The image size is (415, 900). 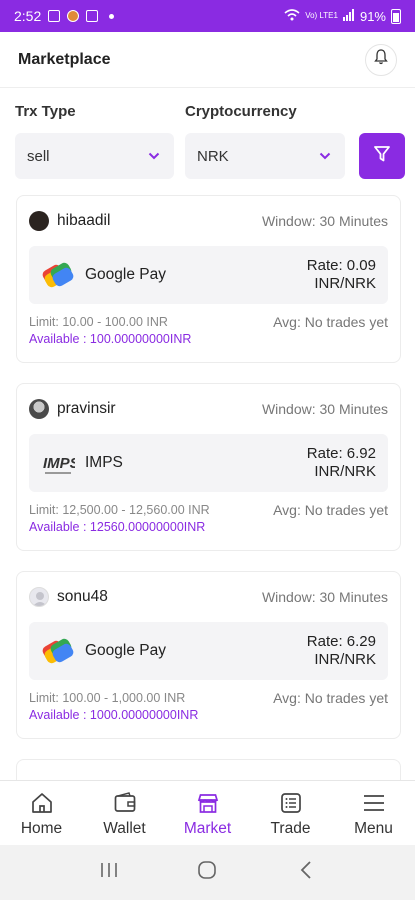 I want to click on filter-labels: Trx Type Cryptocurrency, so click(x=210, y=111).